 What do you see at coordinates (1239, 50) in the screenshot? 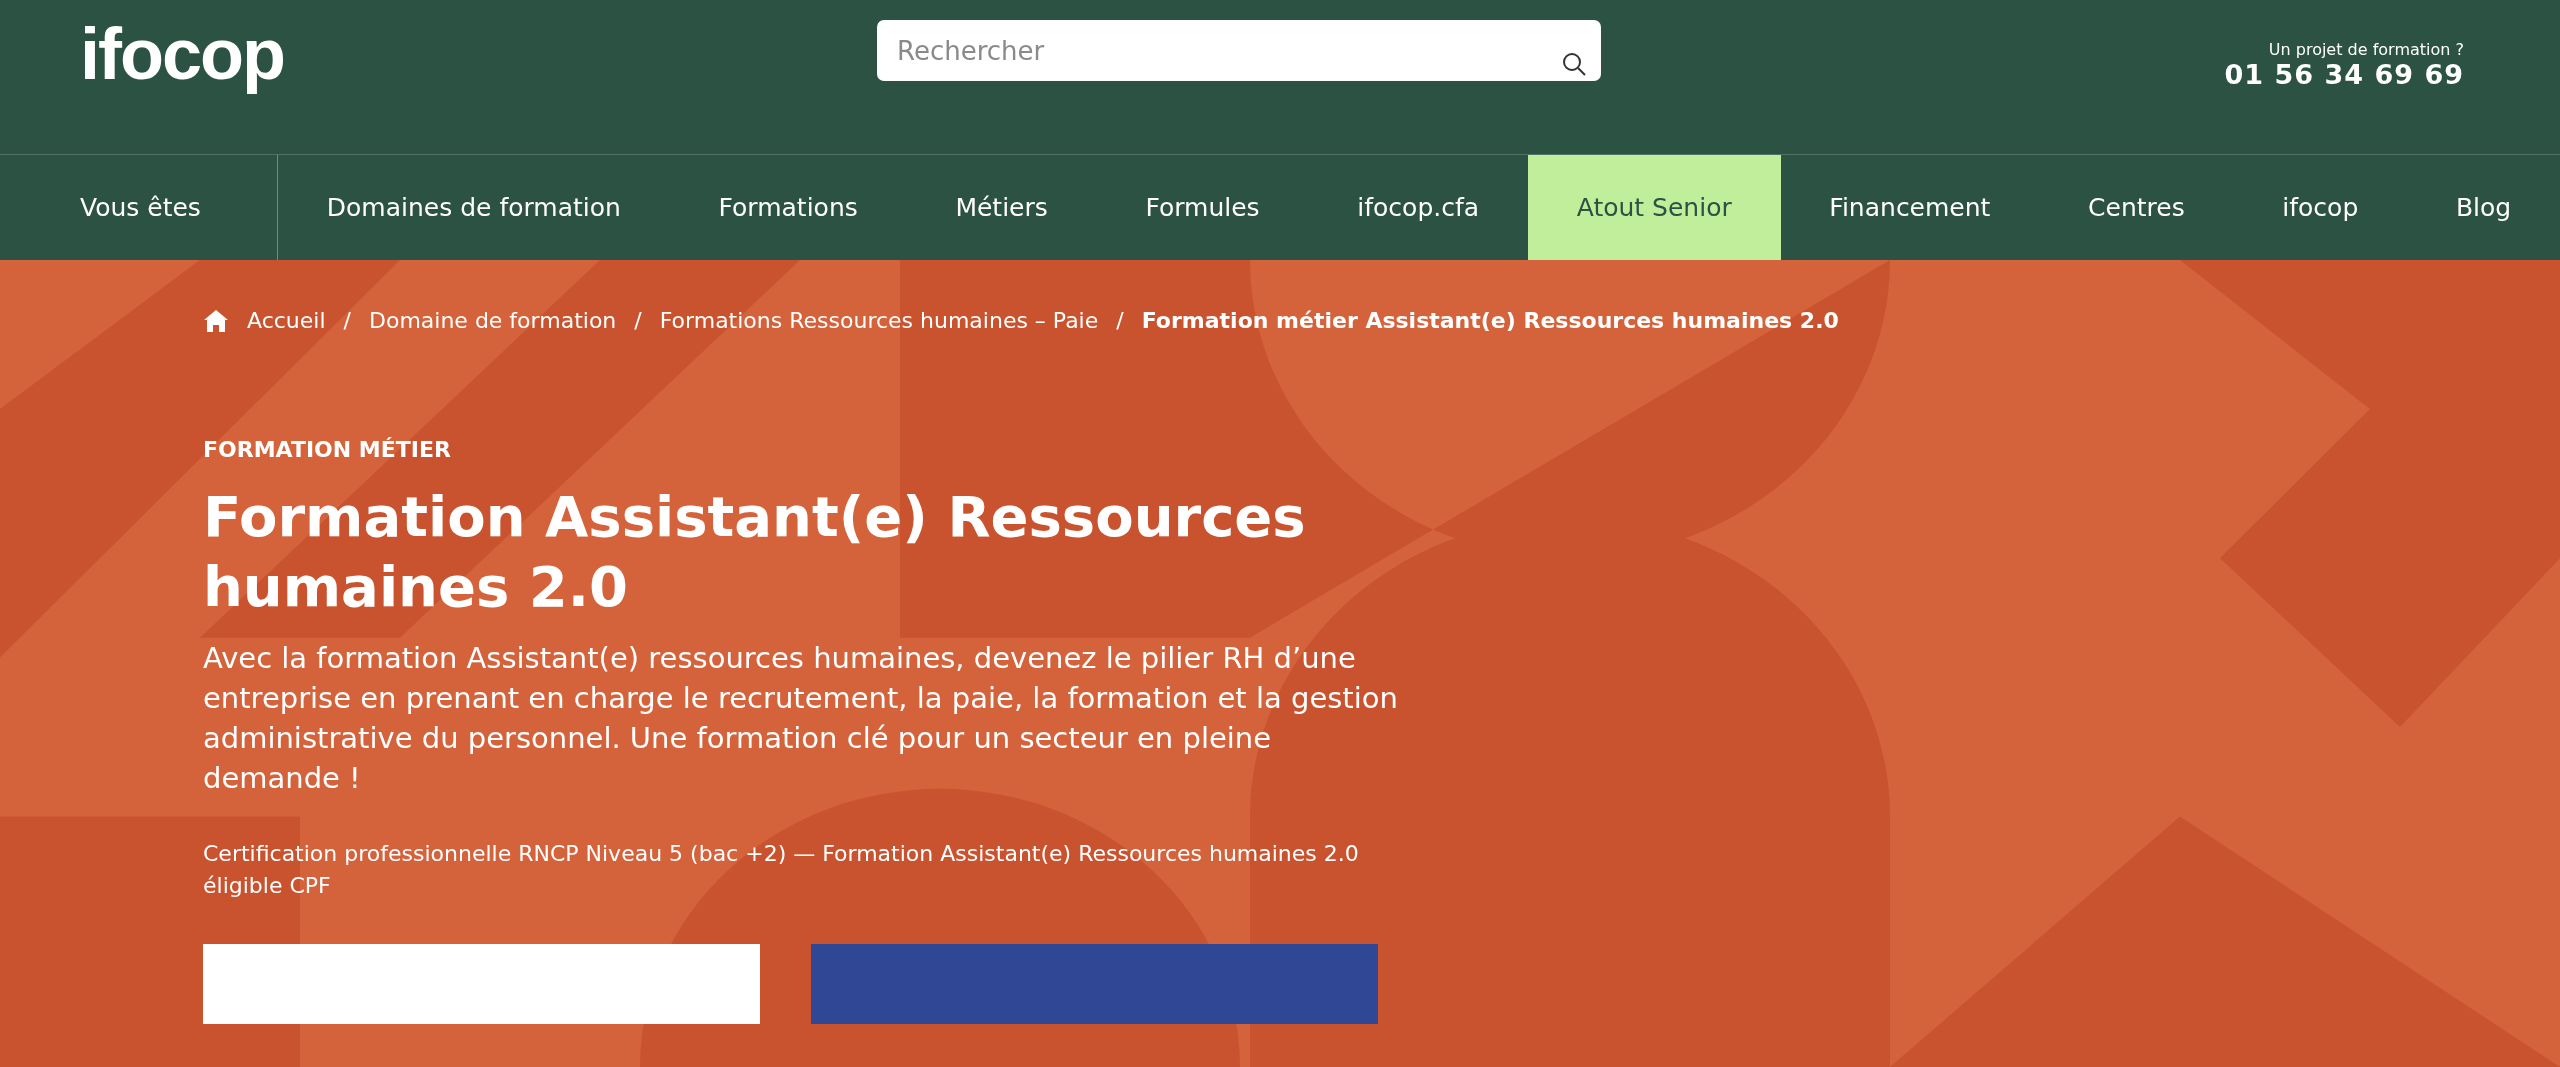
I see `search-field: Rechercher` at bounding box center [1239, 50].